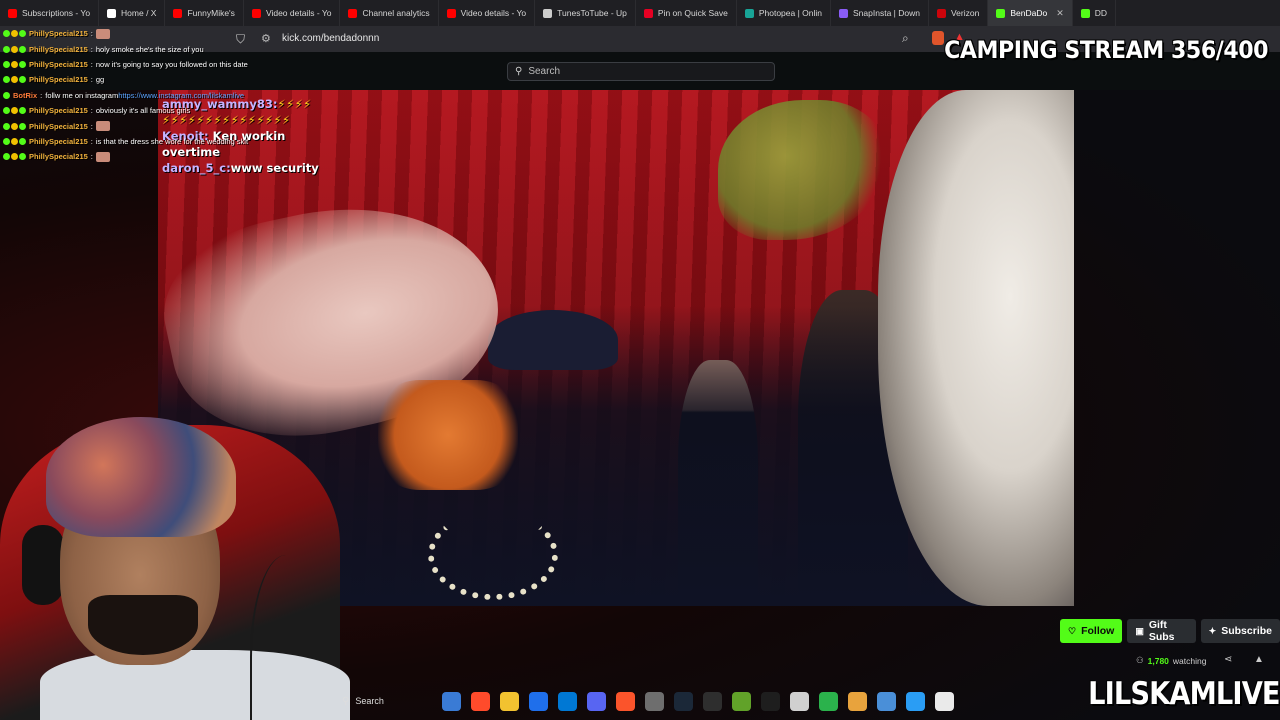 This screenshot has height=720, width=1280. Describe the element at coordinates (396, 13) in the screenshot. I see `tab-label: Channel analytics` at that location.